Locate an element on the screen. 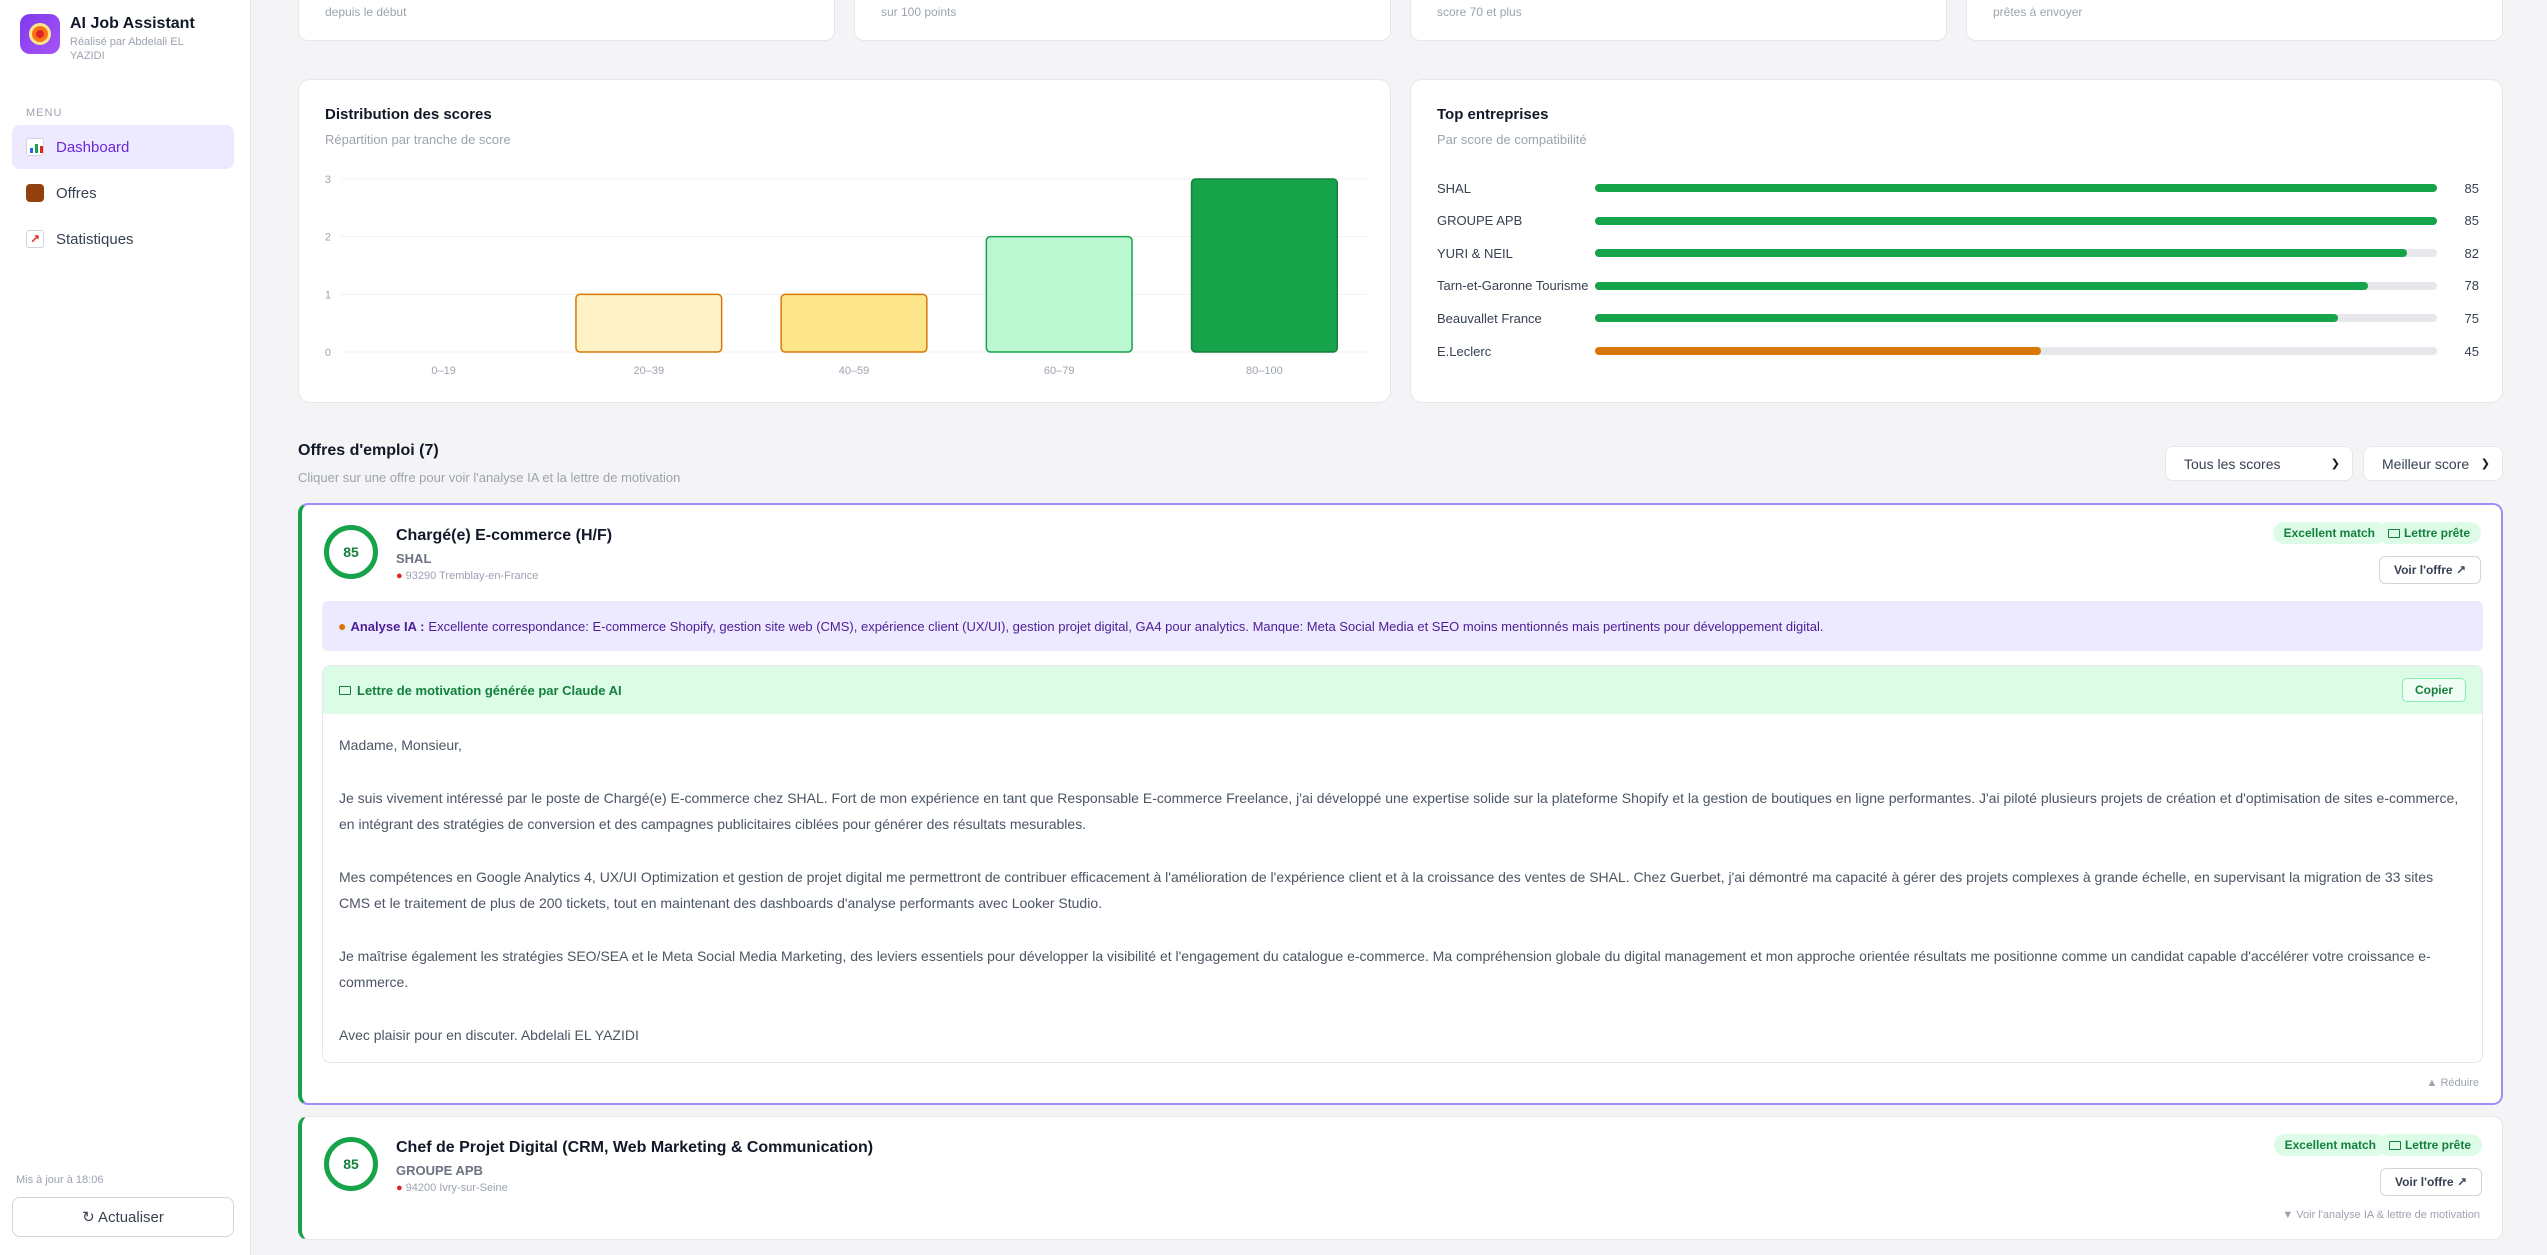 The width and height of the screenshot is (2547, 1255). company-score: 75 is located at coordinates (2471, 318).